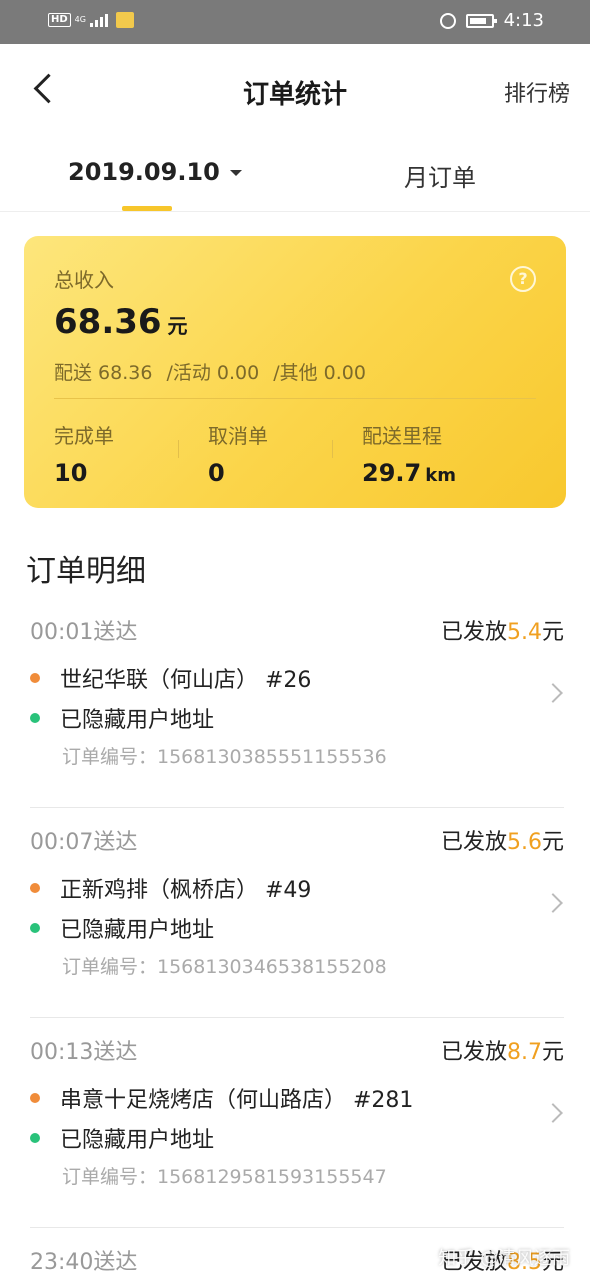 This screenshot has width=590, height=1280. Describe the element at coordinates (80, 19) in the screenshot. I see `network-type: 4G` at that location.